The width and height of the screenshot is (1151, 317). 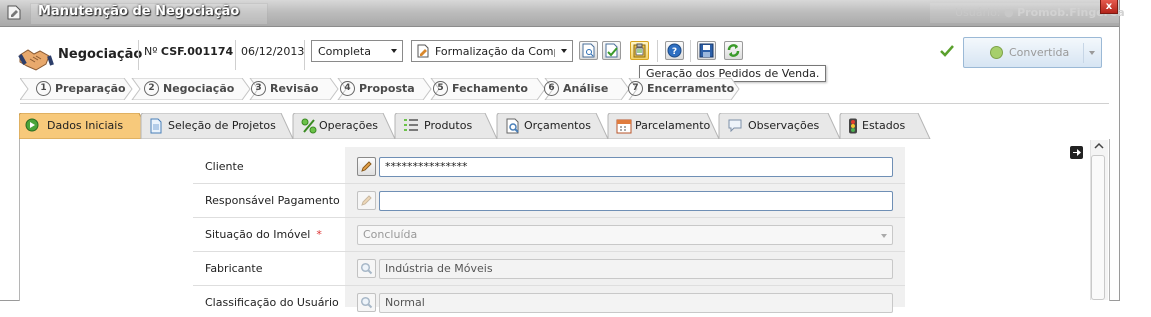 I want to click on arrow-right-icon, so click(x=1077, y=152).